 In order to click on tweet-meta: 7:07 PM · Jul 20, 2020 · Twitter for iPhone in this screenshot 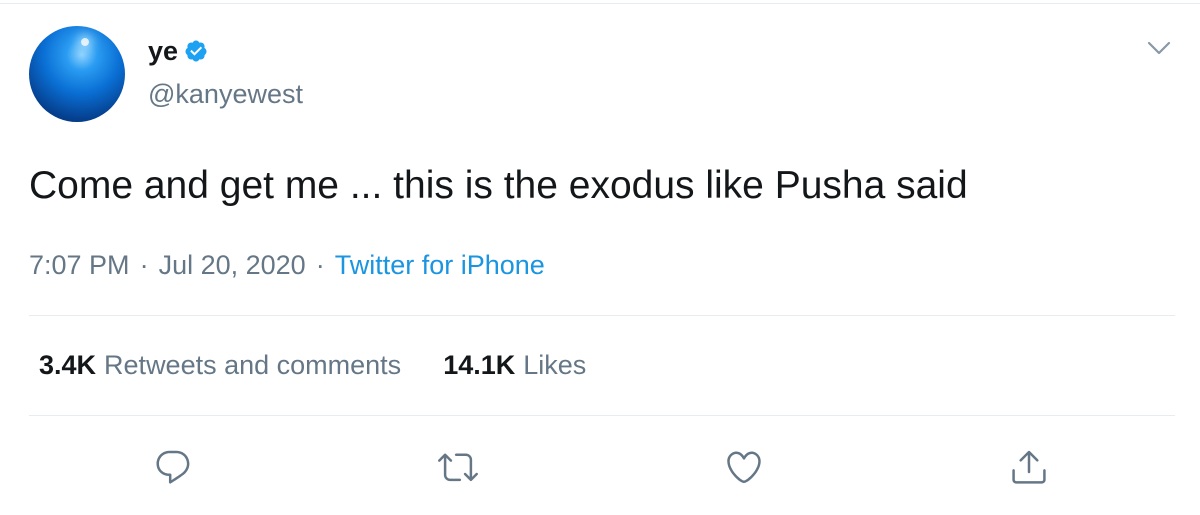, I will do `click(287, 265)`.